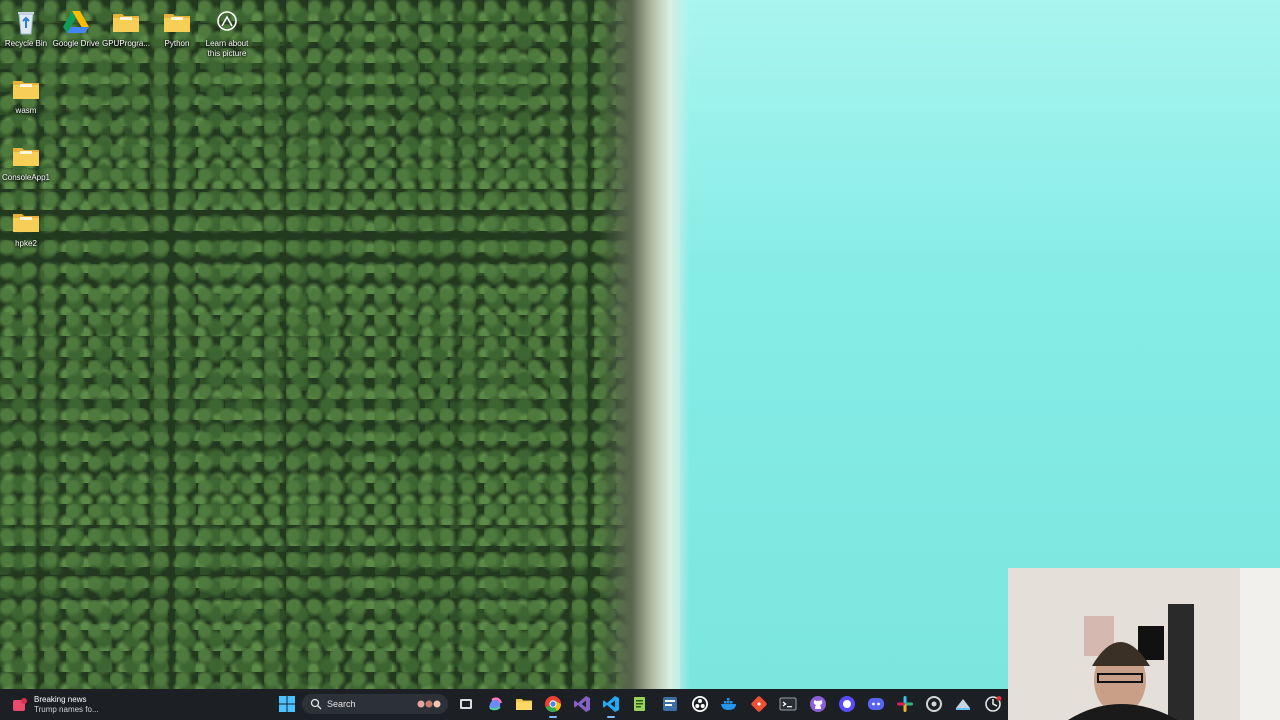 This screenshot has height=720, width=1280. I want to click on slack-icon, so click(905, 704).